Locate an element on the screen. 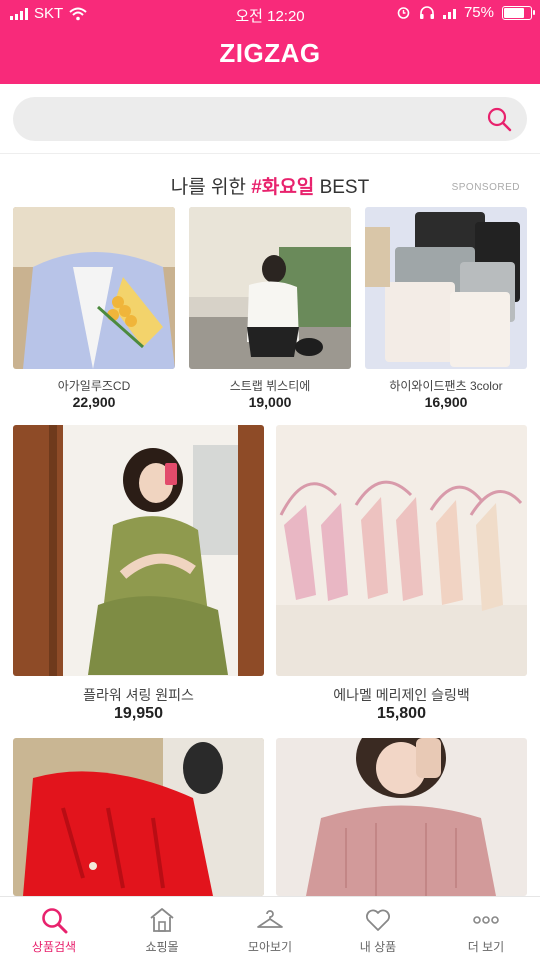 Image resolution: width=540 pixels, height=961 pixels. tab-product-search: 상품검색 is located at coordinates (54, 929).